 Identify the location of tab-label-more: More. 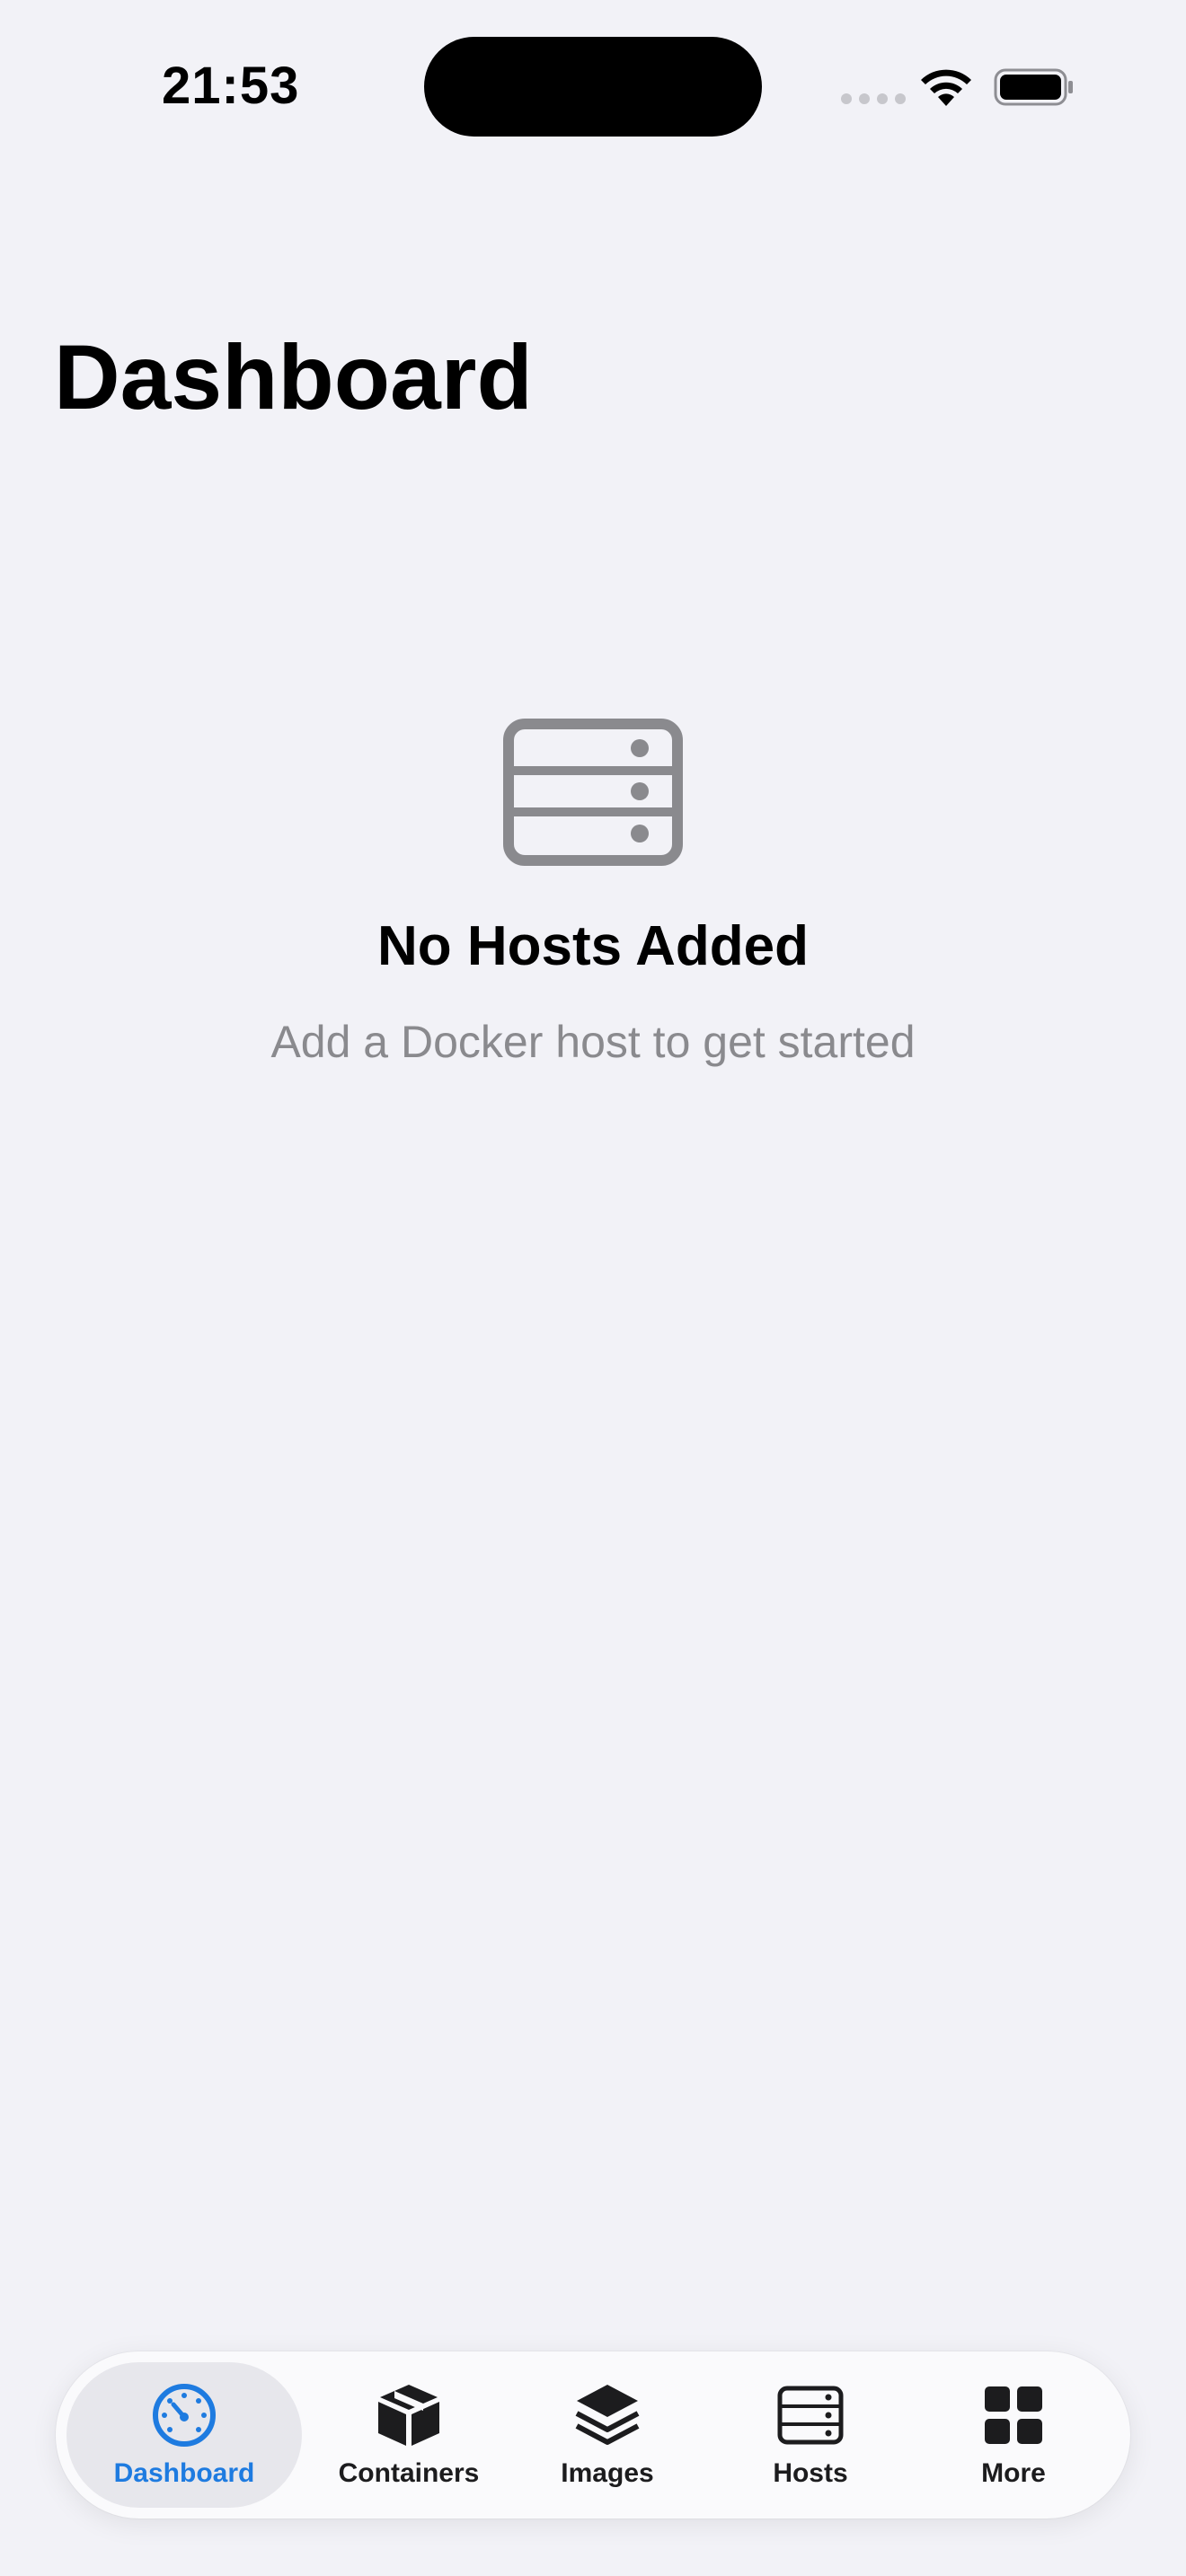
(1013, 2473).